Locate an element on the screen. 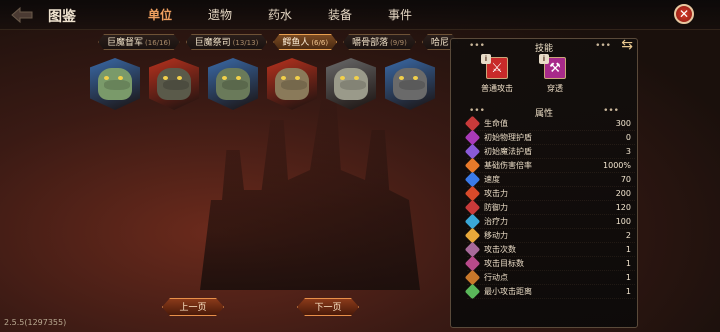  version-label: 2.5.5(1297355) is located at coordinates (35, 322).